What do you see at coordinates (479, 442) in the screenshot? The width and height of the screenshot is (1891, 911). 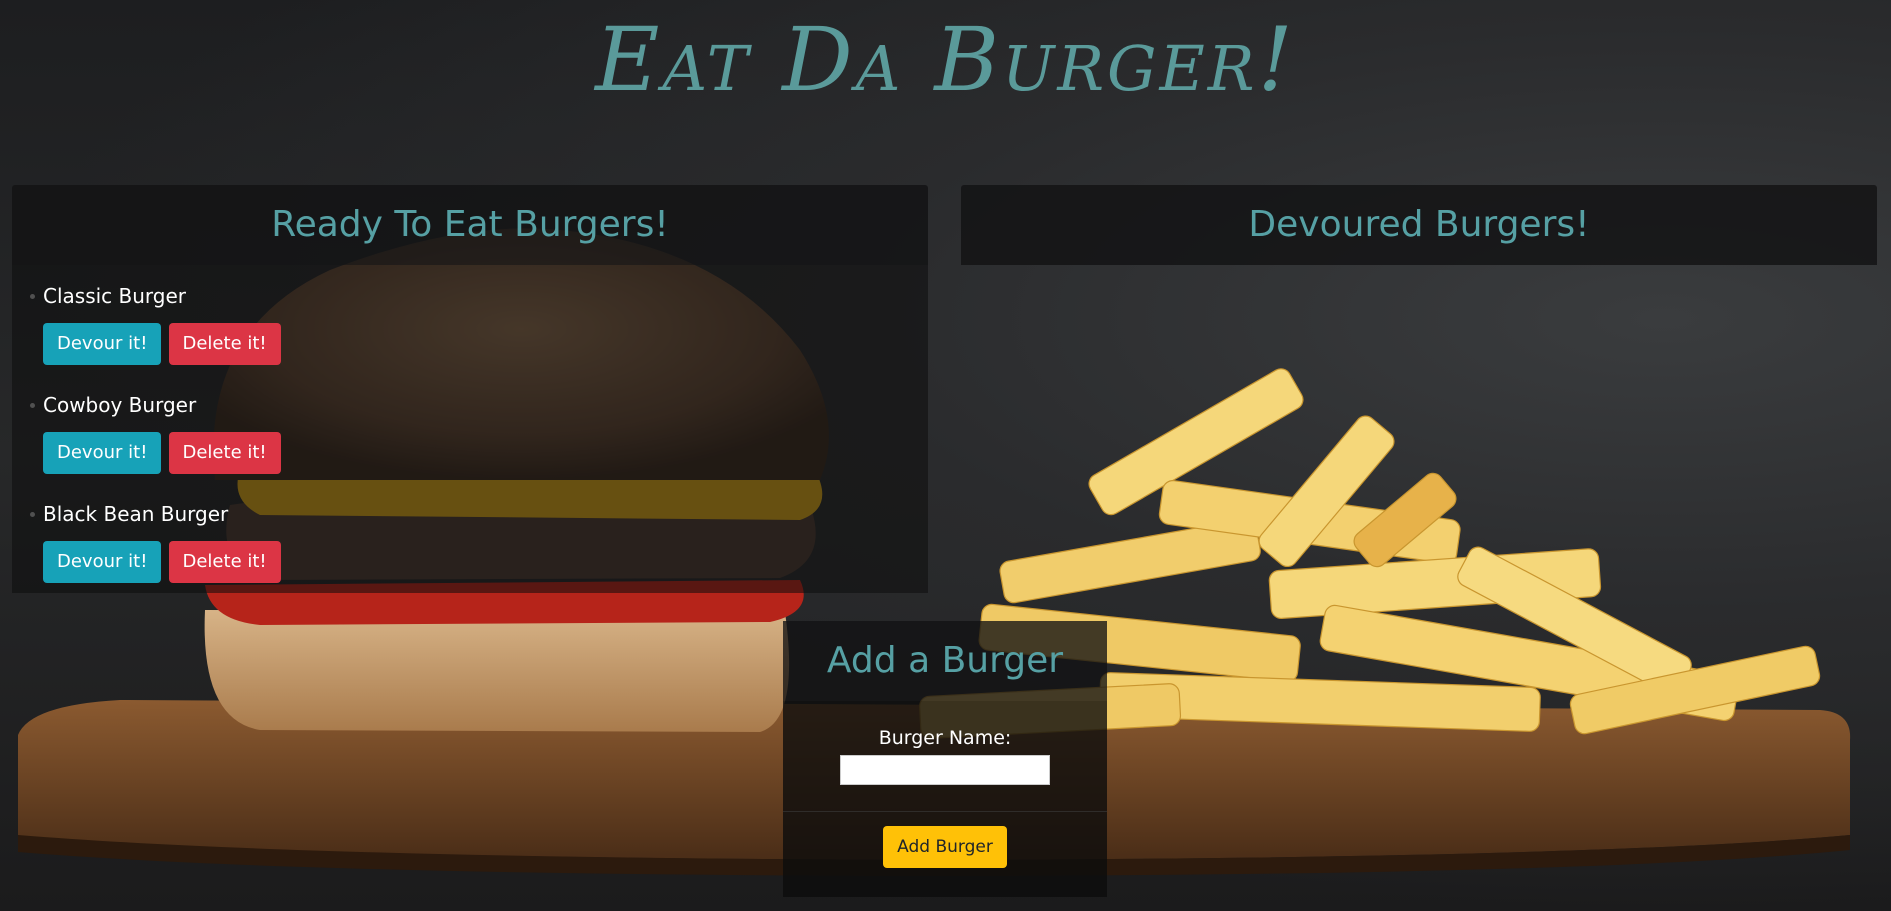 I see `burger-item-cowboy: Cowboy Burger Devour it! Delete it!` at bounding box center [479, 442].